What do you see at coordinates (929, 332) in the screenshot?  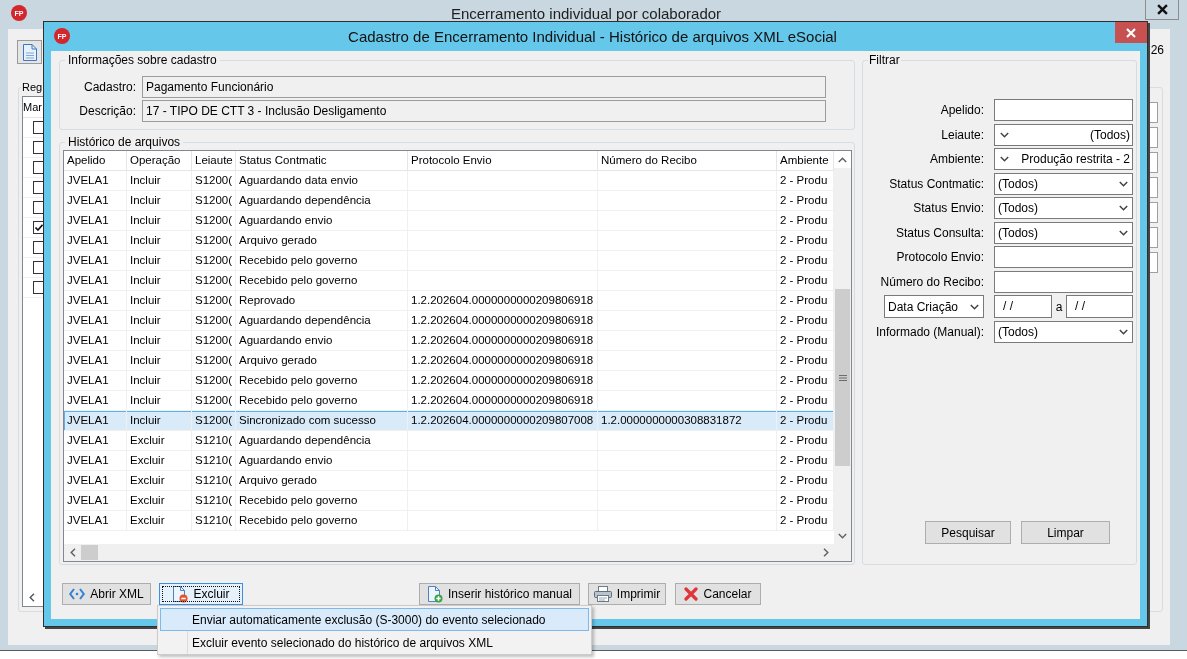 I see `field-label: Informado (Manual):` at bounding box center [929, 332].